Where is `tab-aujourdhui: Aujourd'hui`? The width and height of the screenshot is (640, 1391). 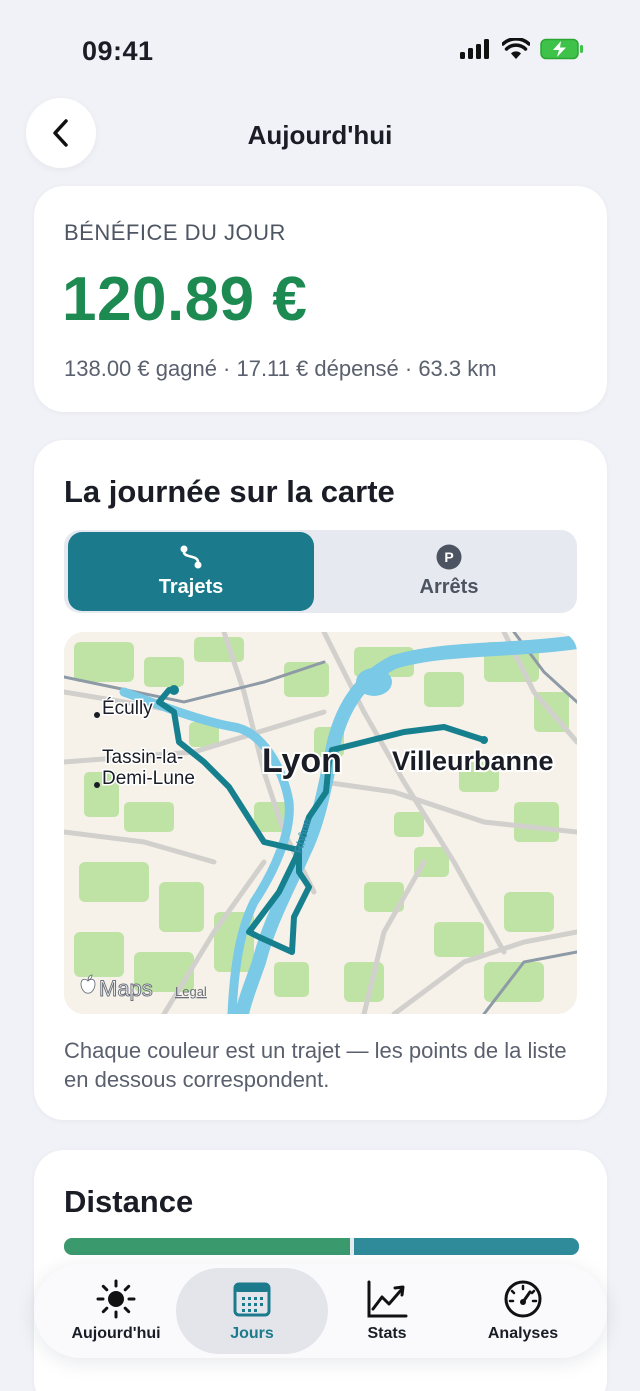 tab-aujourdhui: Aujourd'hui is located at coordinates (116, 1311).